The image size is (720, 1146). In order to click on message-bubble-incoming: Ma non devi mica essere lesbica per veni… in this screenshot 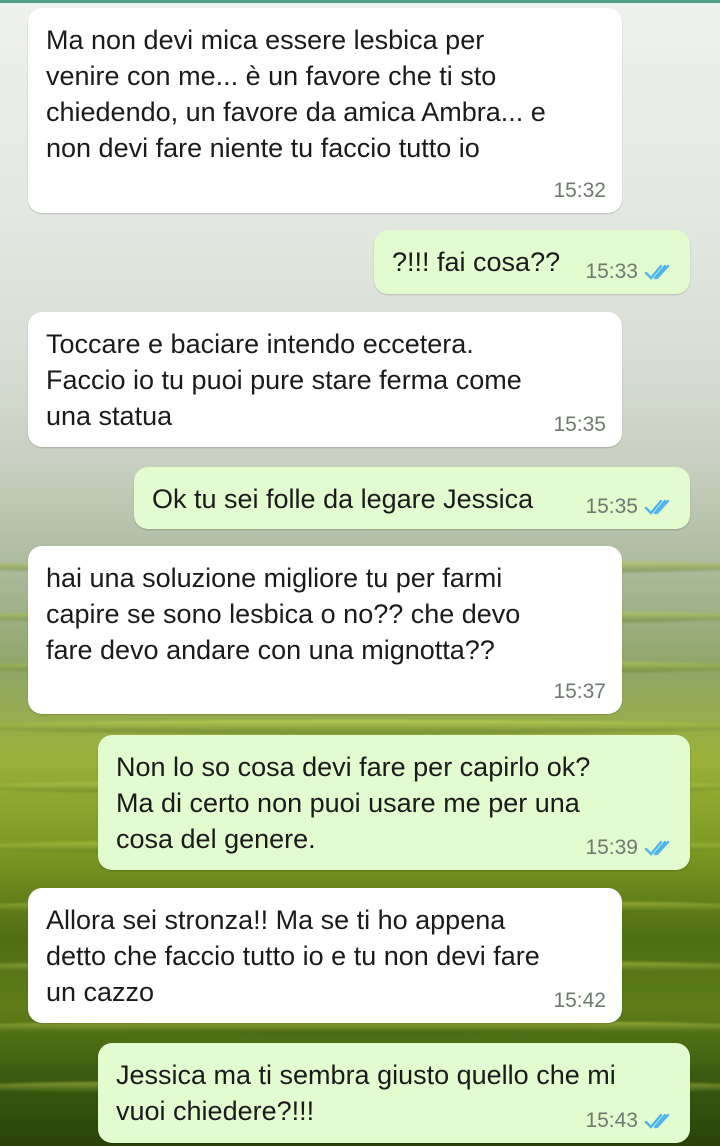, I will do `click(325, 110)`.